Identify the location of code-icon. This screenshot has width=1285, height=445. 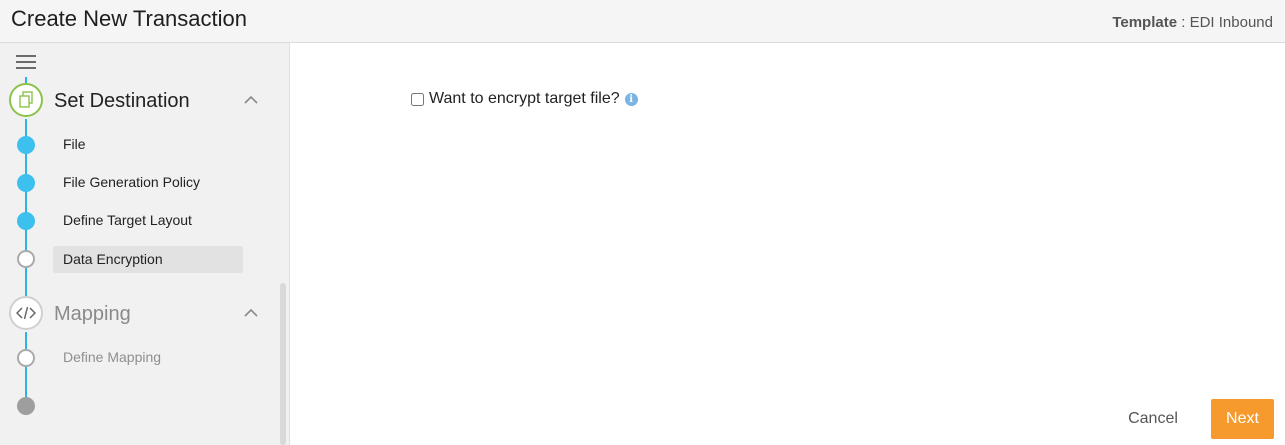
(26, 313).